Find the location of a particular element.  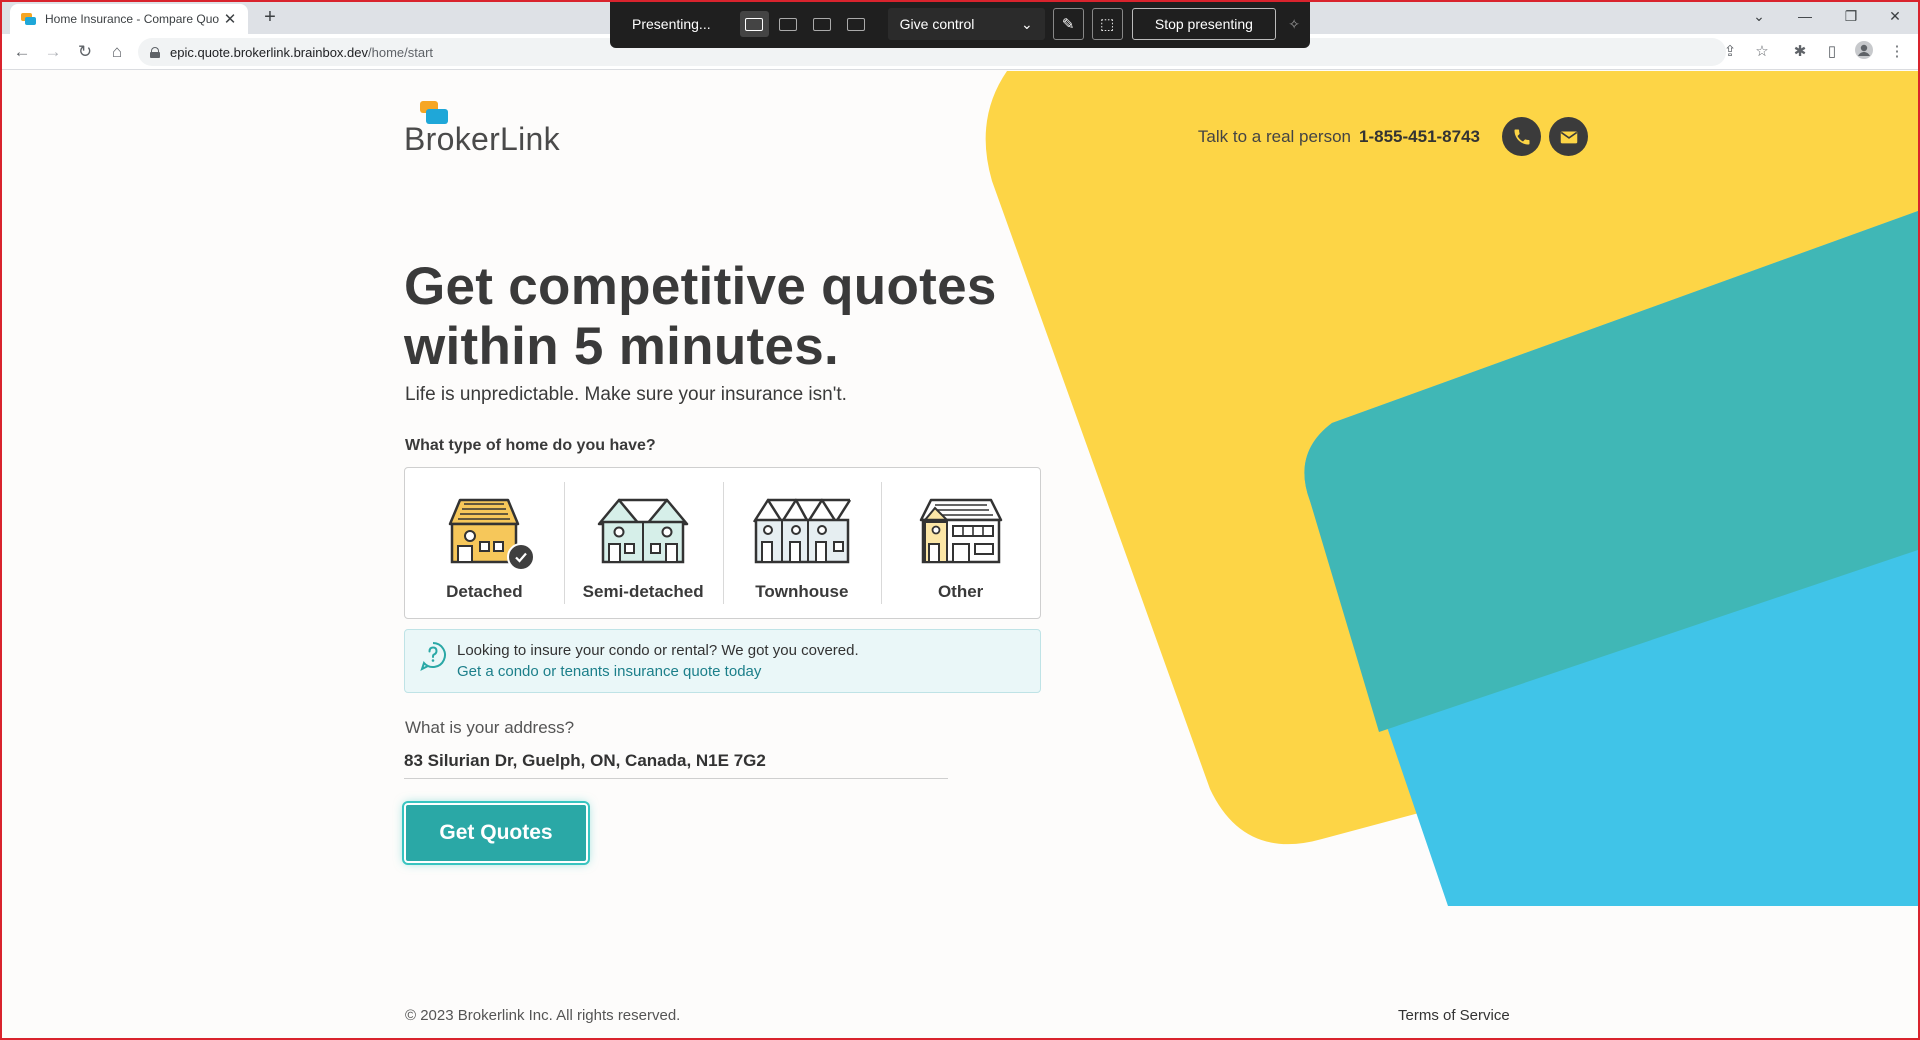

home-icon: ⌂ is located at coordinates (117, 52).